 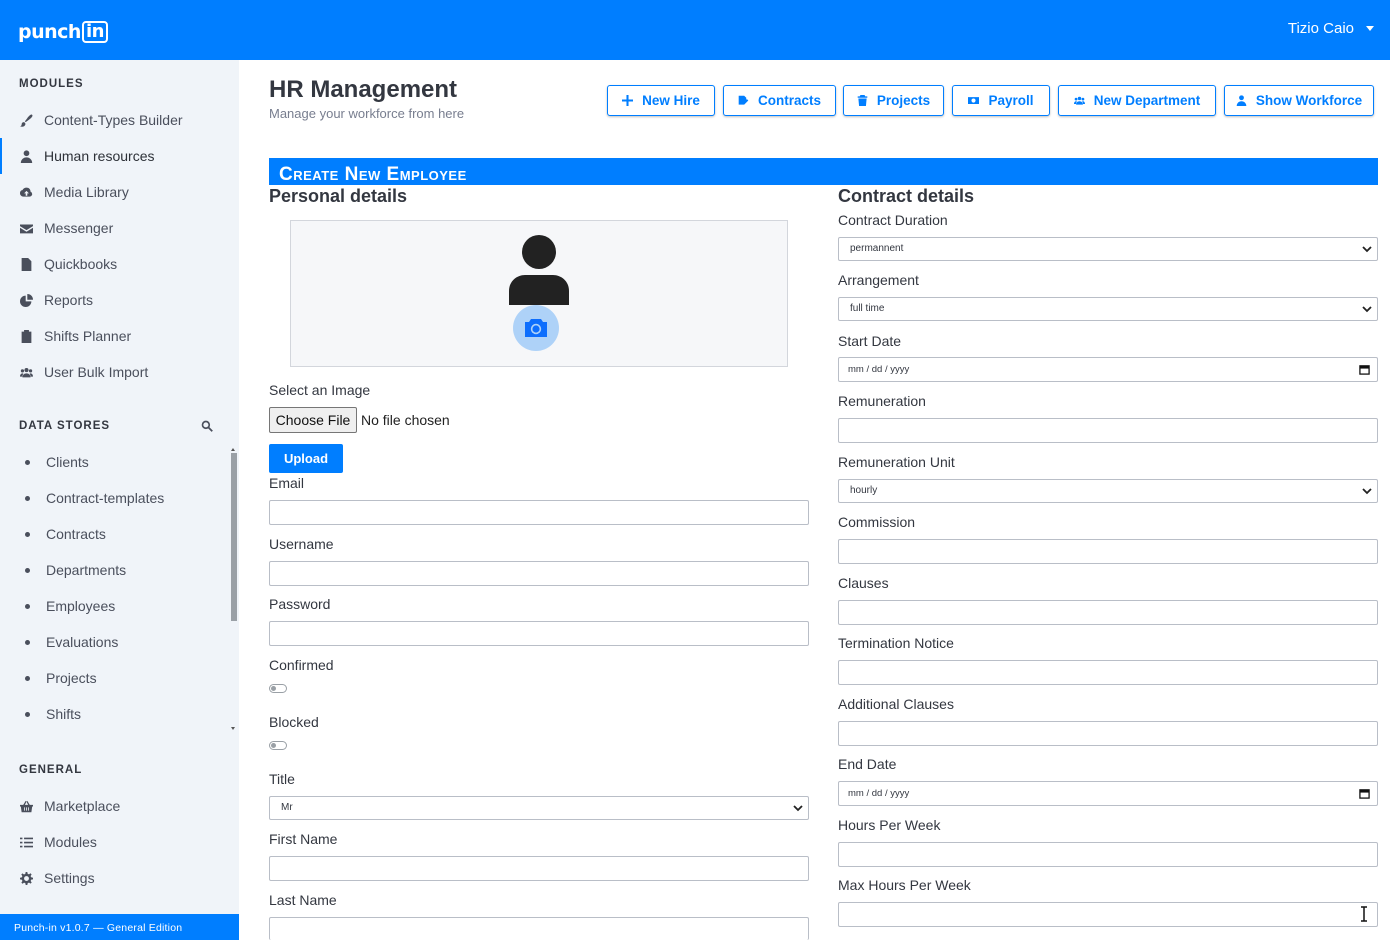 I want to click on hours-per-week-field, so click(x=1108, y=854).